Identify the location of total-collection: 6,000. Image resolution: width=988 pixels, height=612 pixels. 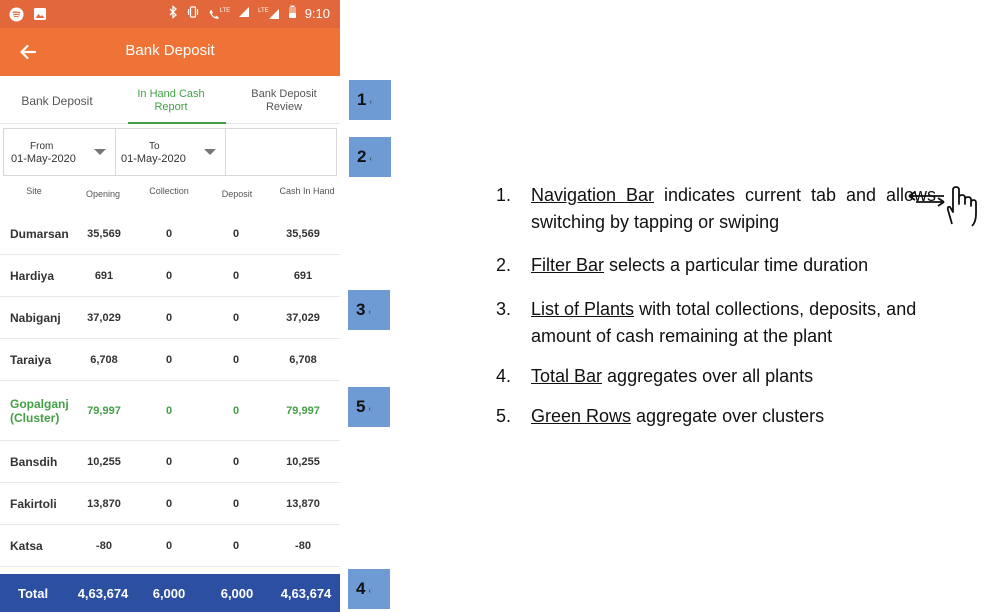
(169, 593).